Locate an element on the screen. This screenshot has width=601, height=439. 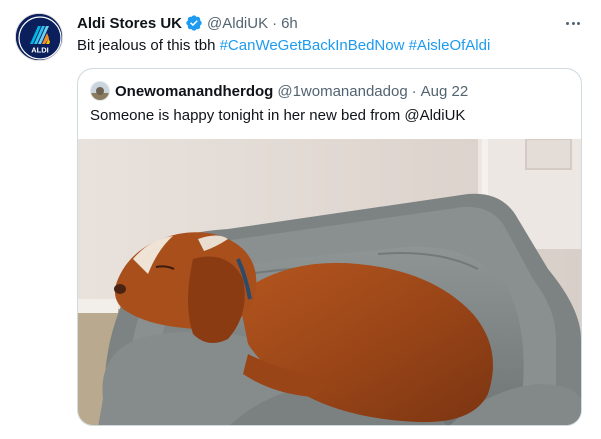
author-avatar: ALDI is located at coordinates (39, 37).